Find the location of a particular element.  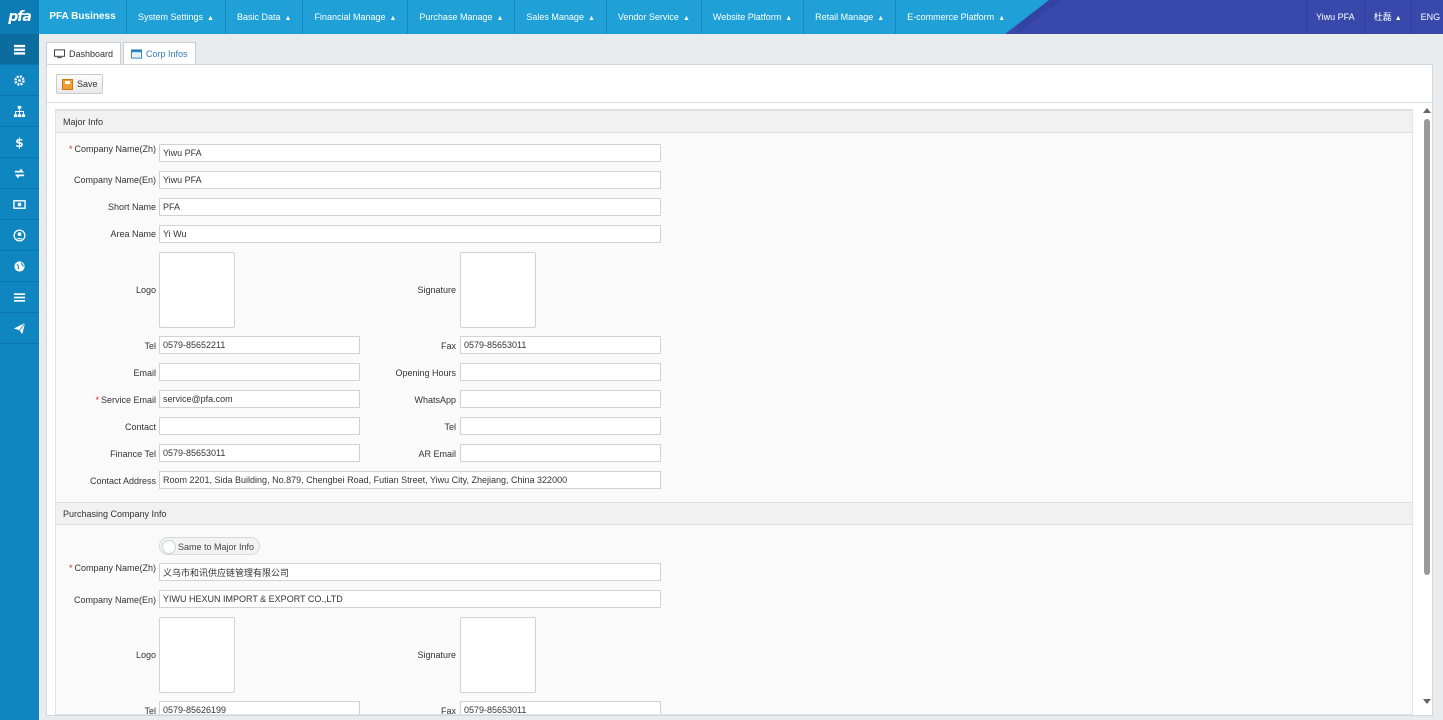

menu-label: Retail Manage is located at coordinates (844, 17).